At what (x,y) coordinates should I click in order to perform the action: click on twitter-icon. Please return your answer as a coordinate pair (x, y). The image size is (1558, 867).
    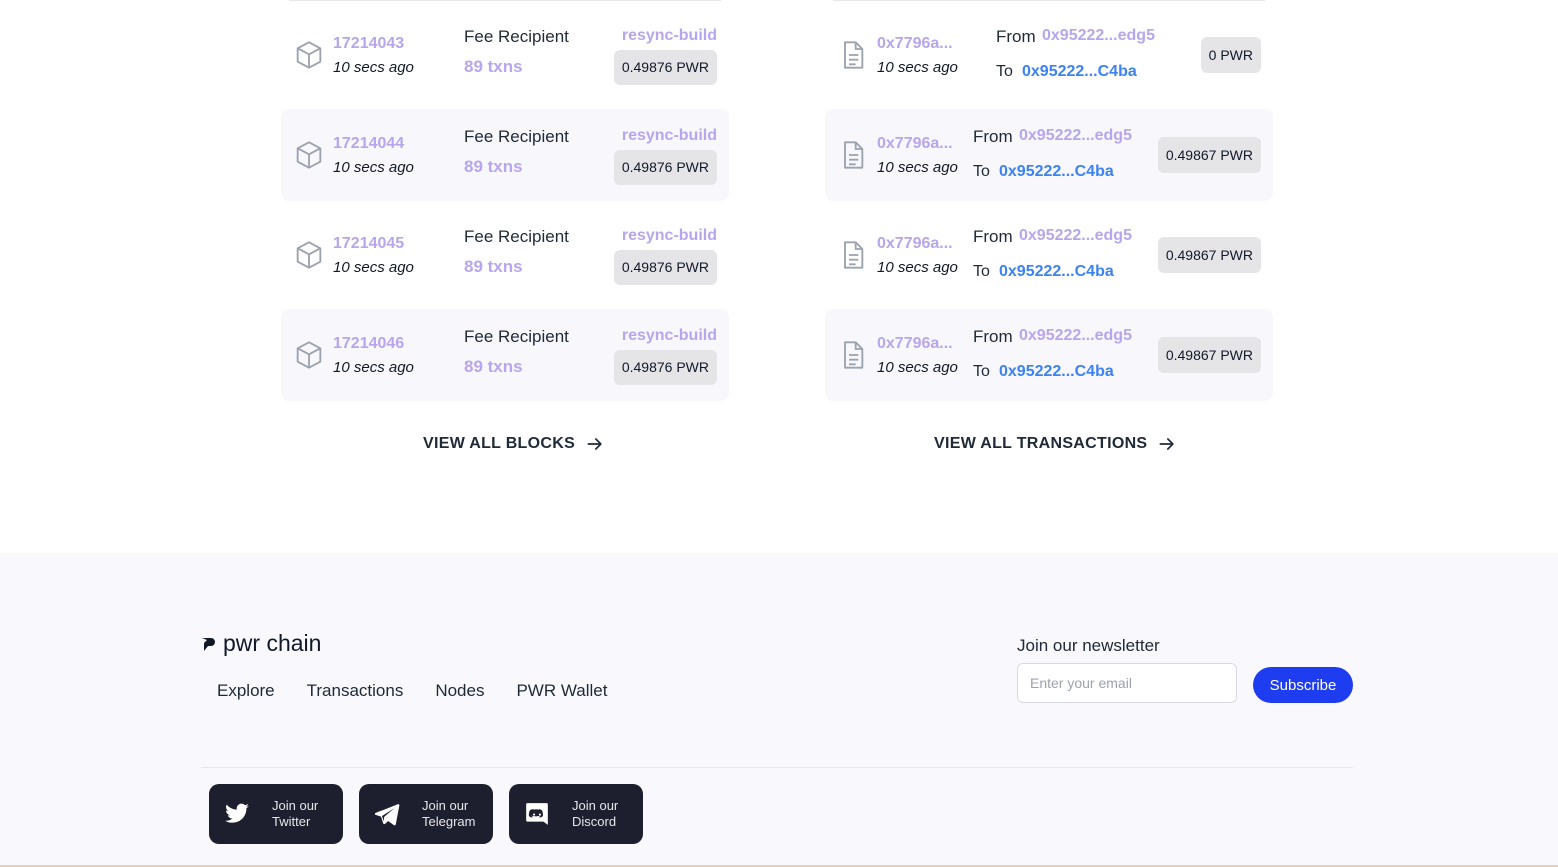
    Looking at the image, I should click on (237, 813).